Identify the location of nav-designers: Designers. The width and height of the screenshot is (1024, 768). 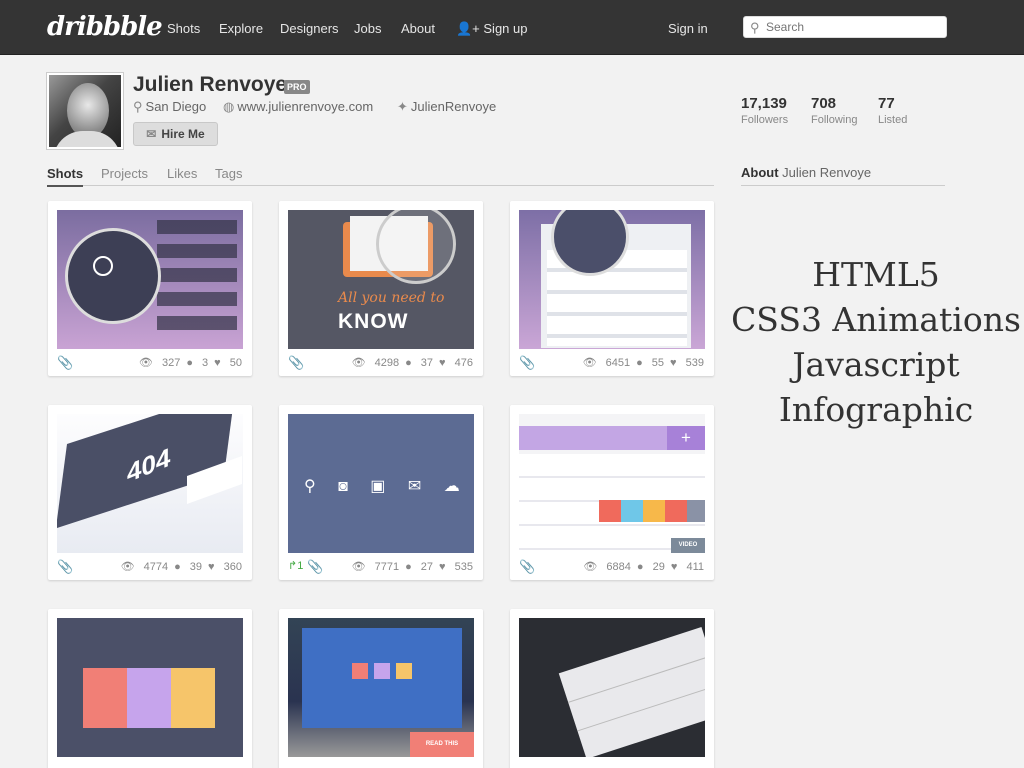
(309, 28).